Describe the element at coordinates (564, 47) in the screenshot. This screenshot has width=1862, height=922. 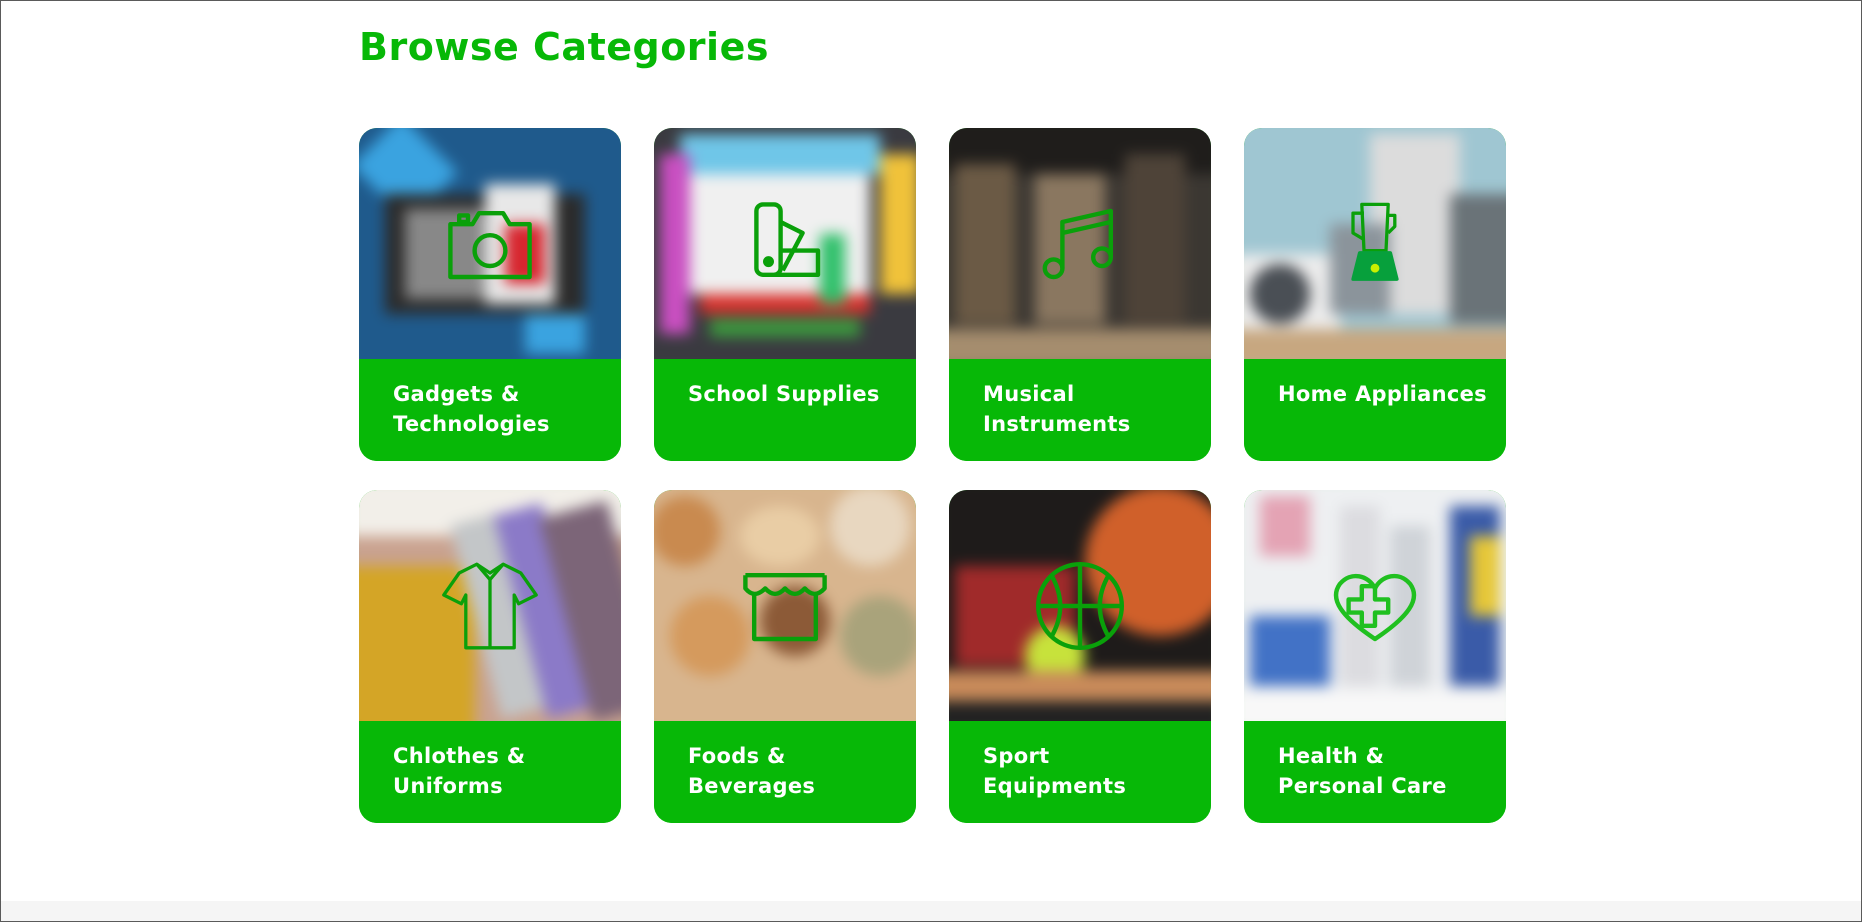
I see `page-title: Browse Categories` at that location.